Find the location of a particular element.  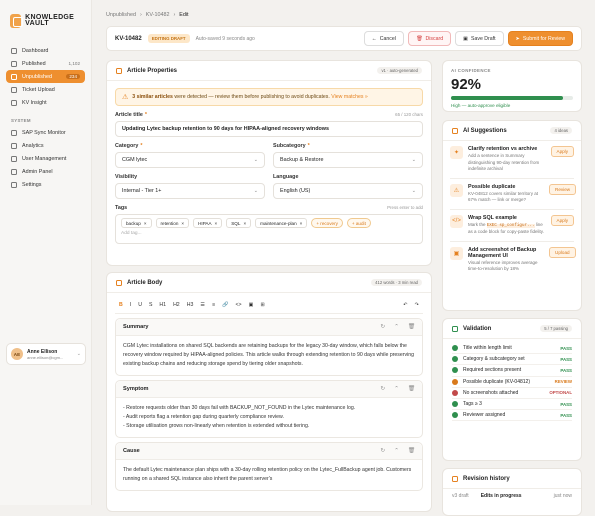

italic-button: I is located at coordinates (130, 305).